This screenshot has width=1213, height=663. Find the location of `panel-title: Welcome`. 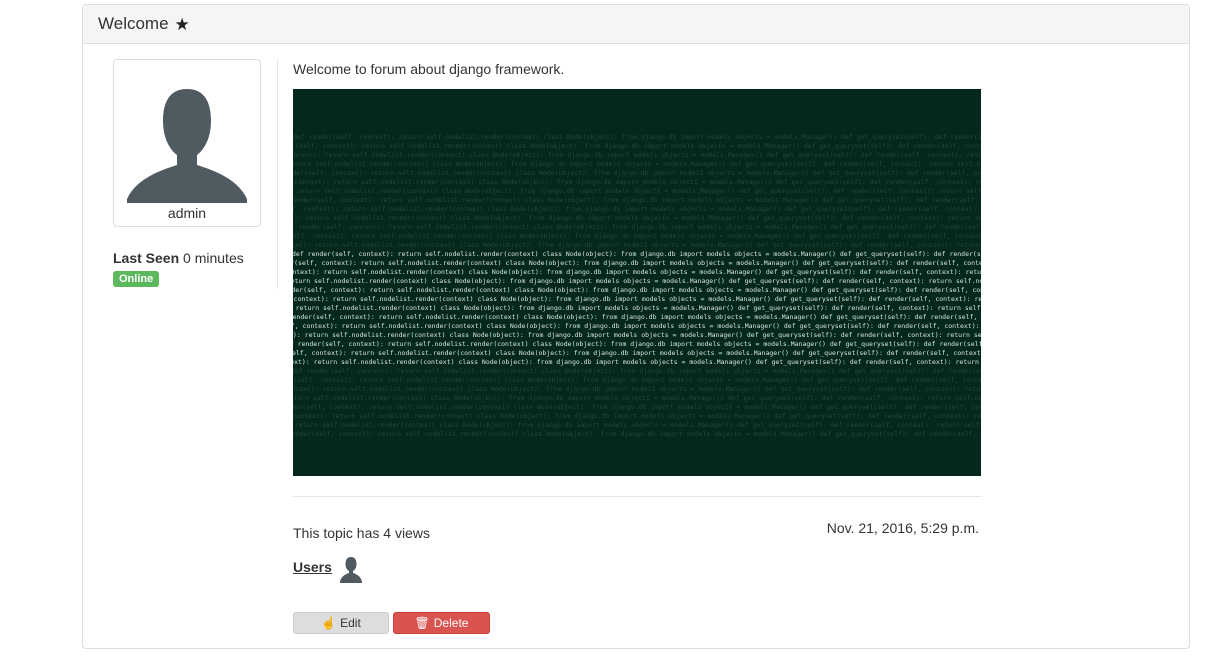

panel-title: Welcome is located at coordinates (133, 23).